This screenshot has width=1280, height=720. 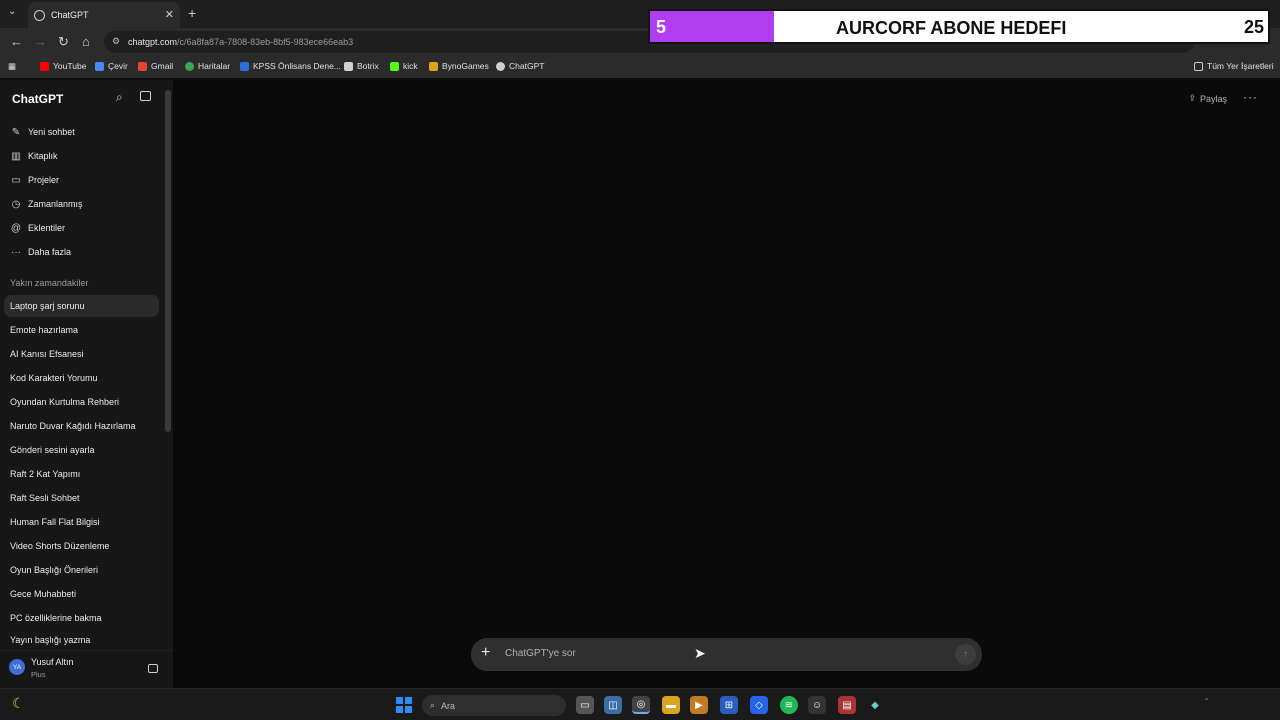 I want to click on clock-icon: ◷, so click(x=16, y=204).